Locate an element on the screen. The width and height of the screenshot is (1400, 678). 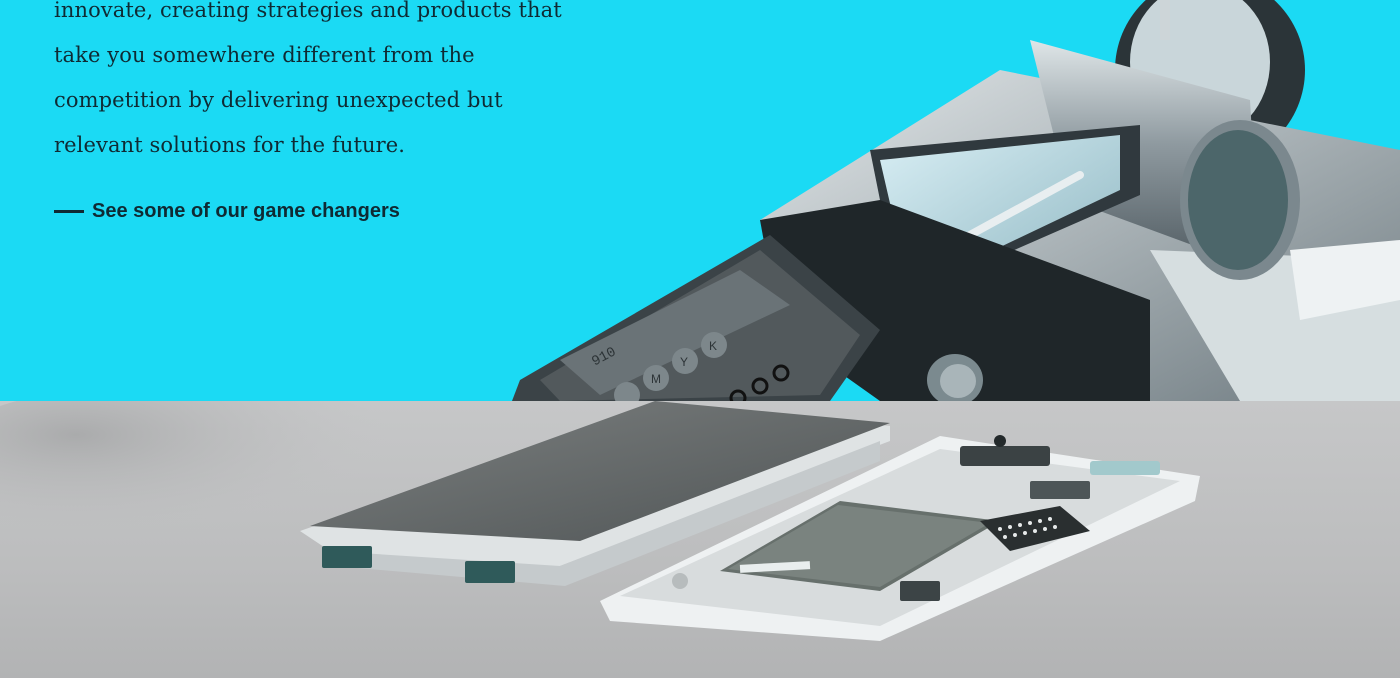
key-label-m: M is located at coordinates (656, 379).